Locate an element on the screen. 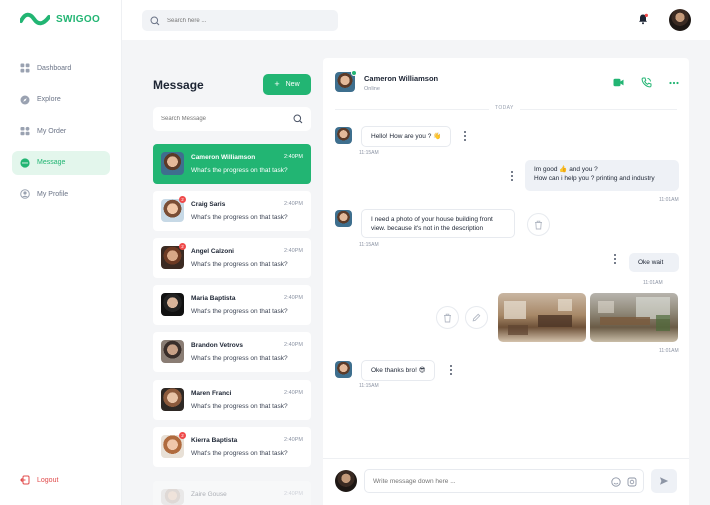 This screenshot has height=505, width=710. send-button is located at coordinates (664, 481).